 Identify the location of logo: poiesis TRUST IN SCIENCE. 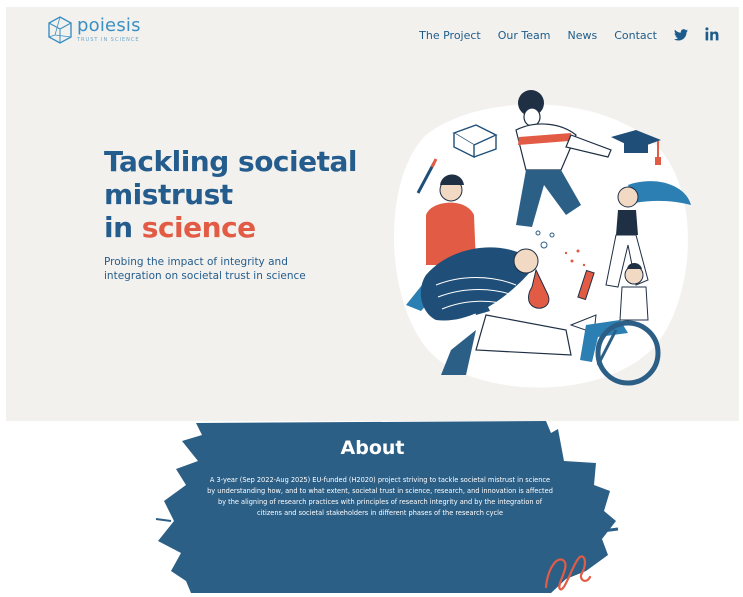
(93, 30).